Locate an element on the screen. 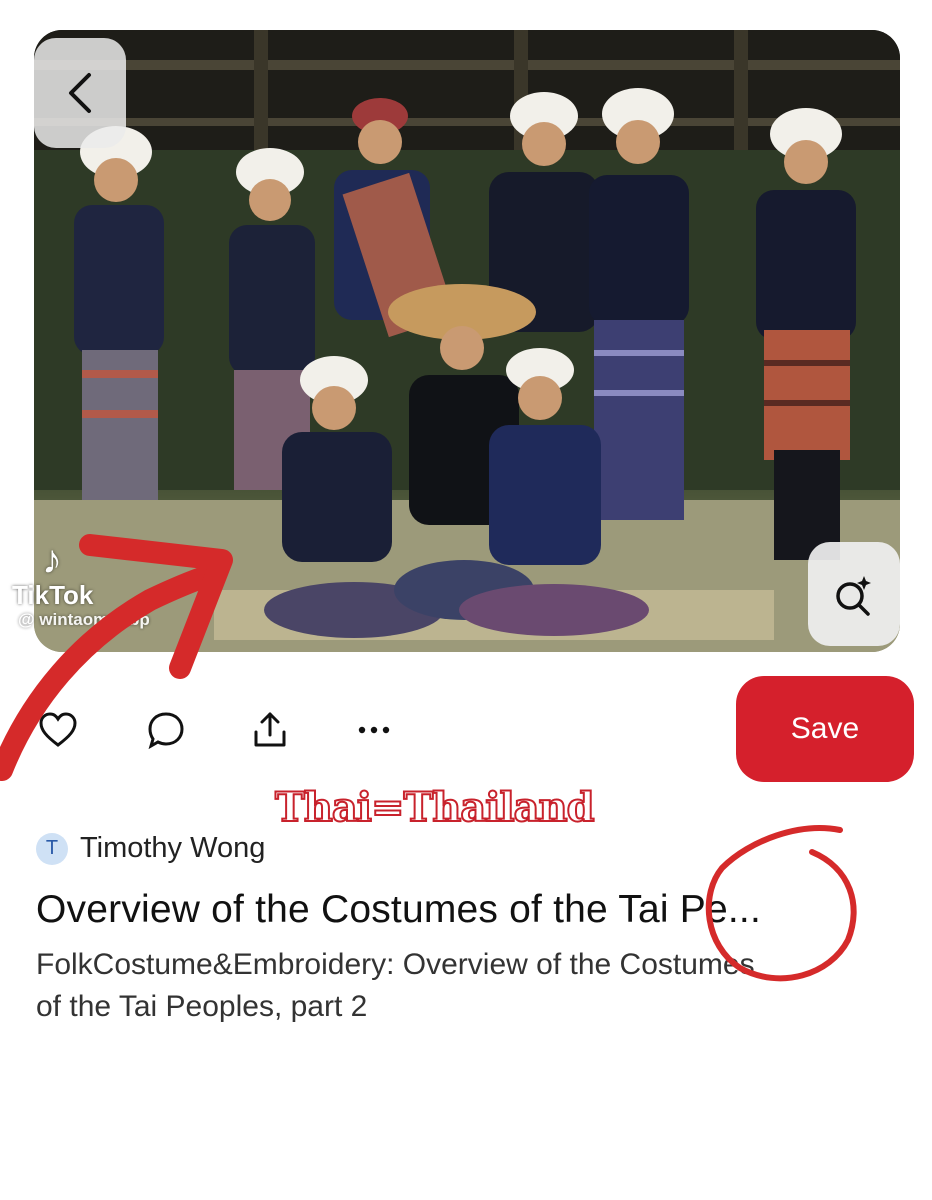  like-button is located at coordinates (58, 730).